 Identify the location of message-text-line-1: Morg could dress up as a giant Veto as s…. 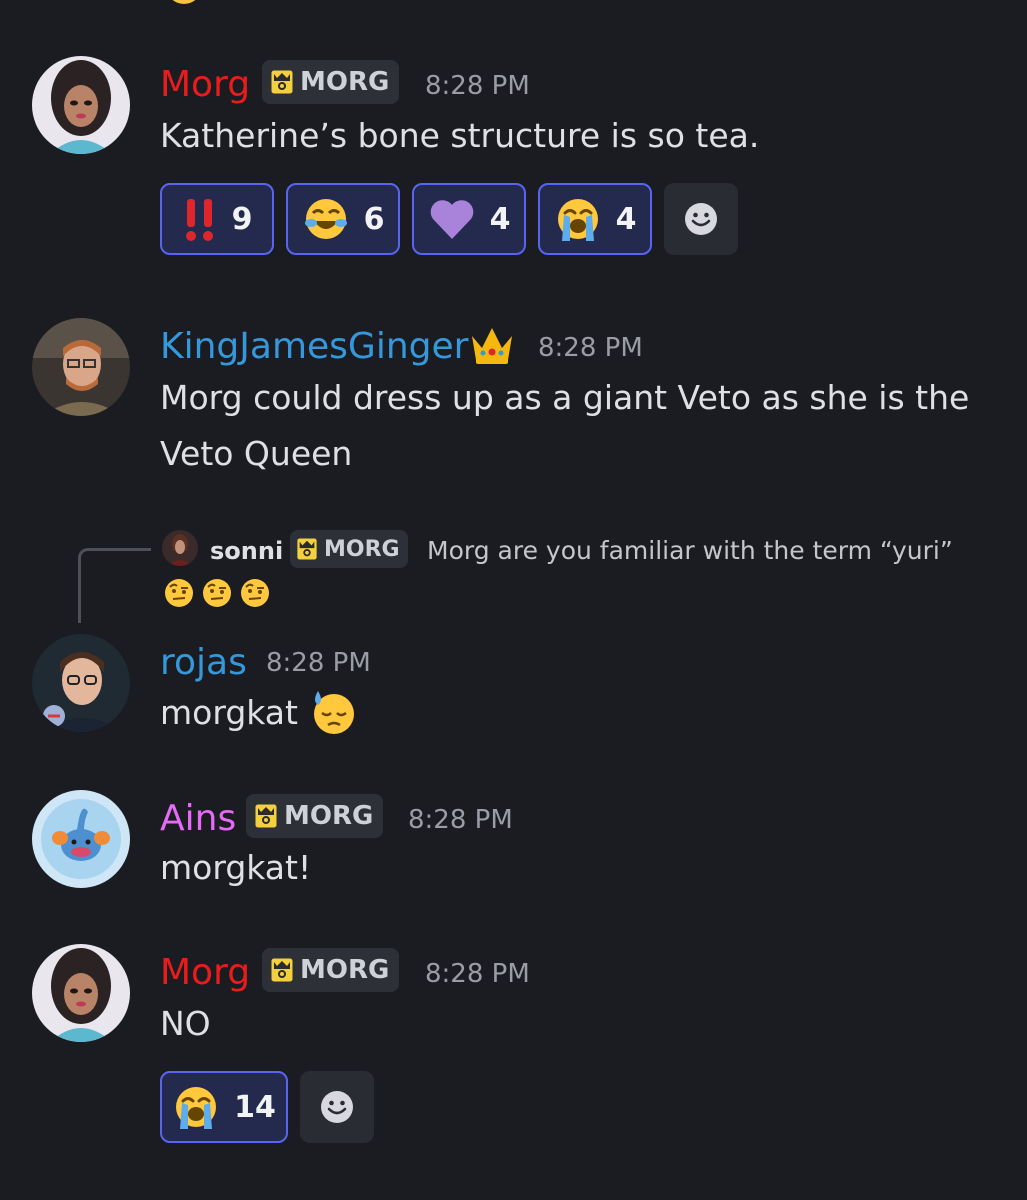
(565, 397).